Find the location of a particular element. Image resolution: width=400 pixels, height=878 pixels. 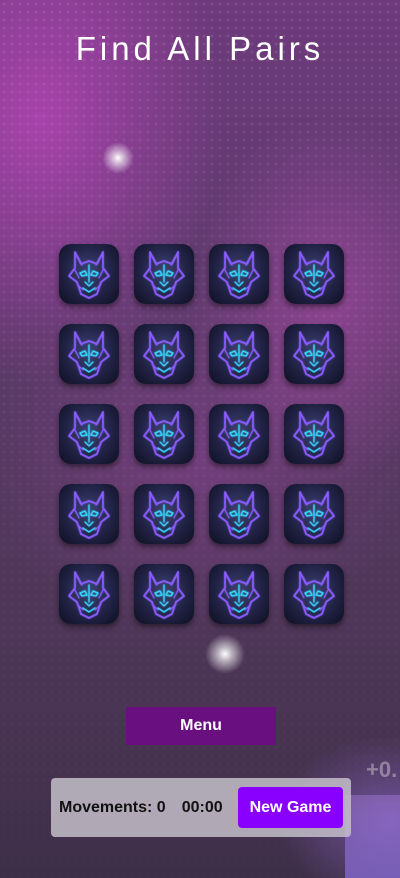

sparkle-bottom is located at coordinates (225, 654).